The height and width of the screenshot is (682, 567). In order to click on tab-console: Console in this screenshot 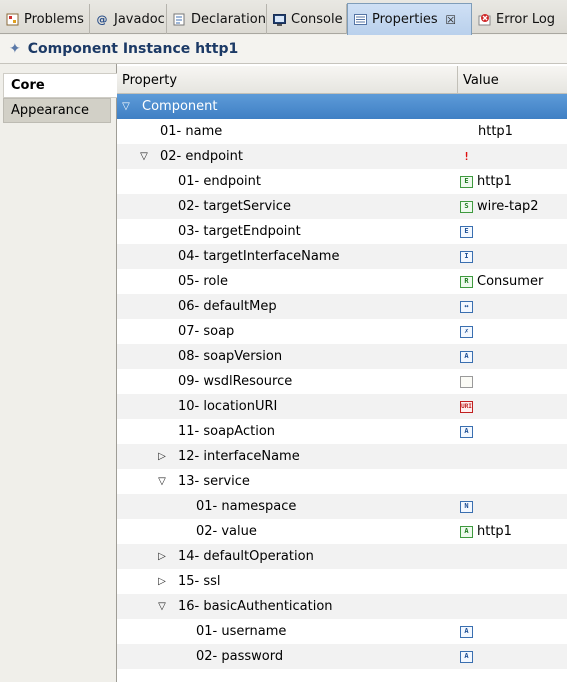, I will do `click(307, 19)`.